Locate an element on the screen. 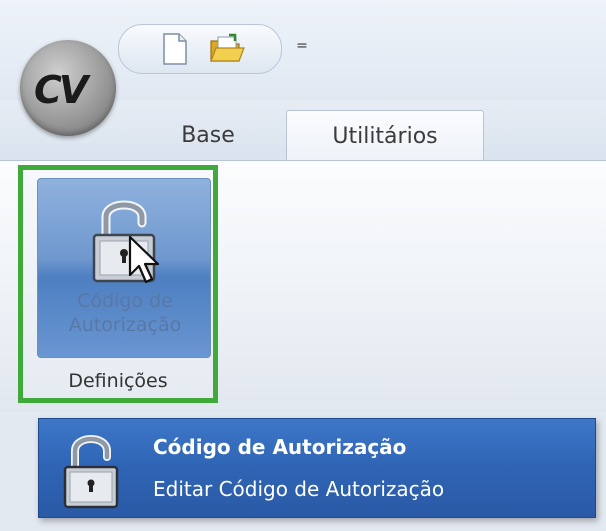 The height and width of the screenshot is (531, 606). mouse-cursor-icon is located at coordinates (144, 259).